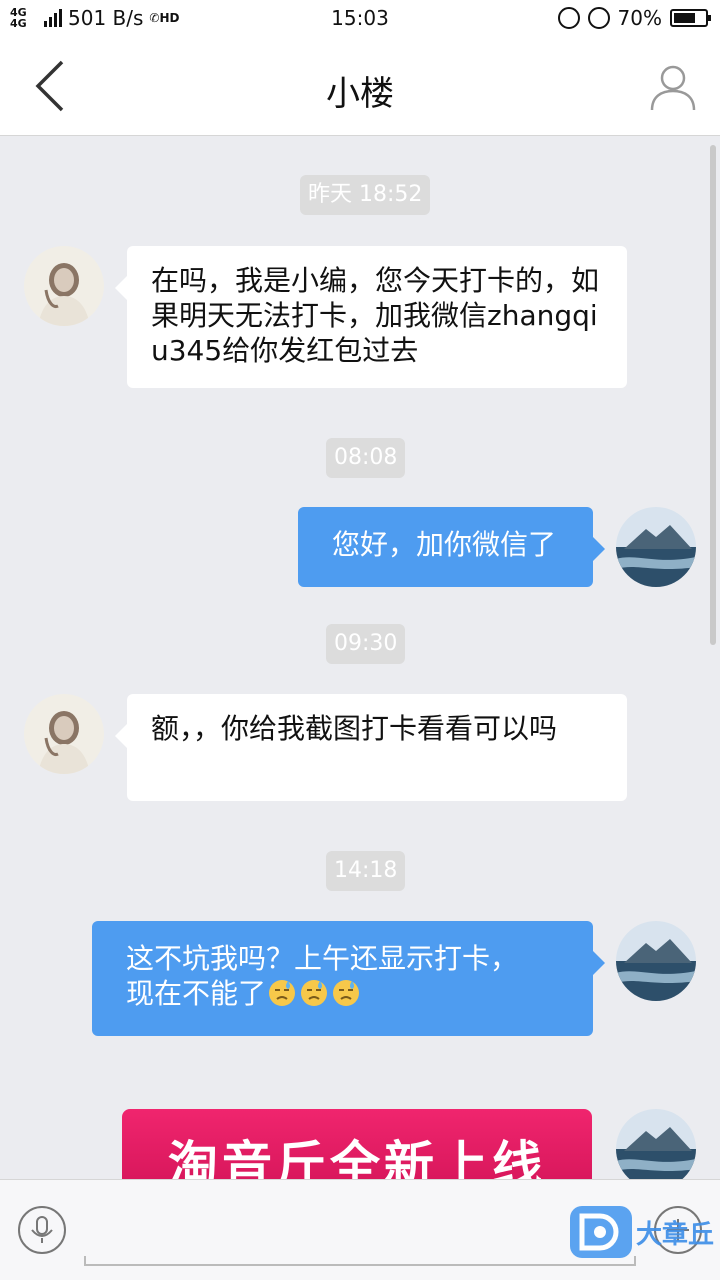 The width and height of the screenshot is (720, 1280). I want to click on voice-button, so click(42, 1230).